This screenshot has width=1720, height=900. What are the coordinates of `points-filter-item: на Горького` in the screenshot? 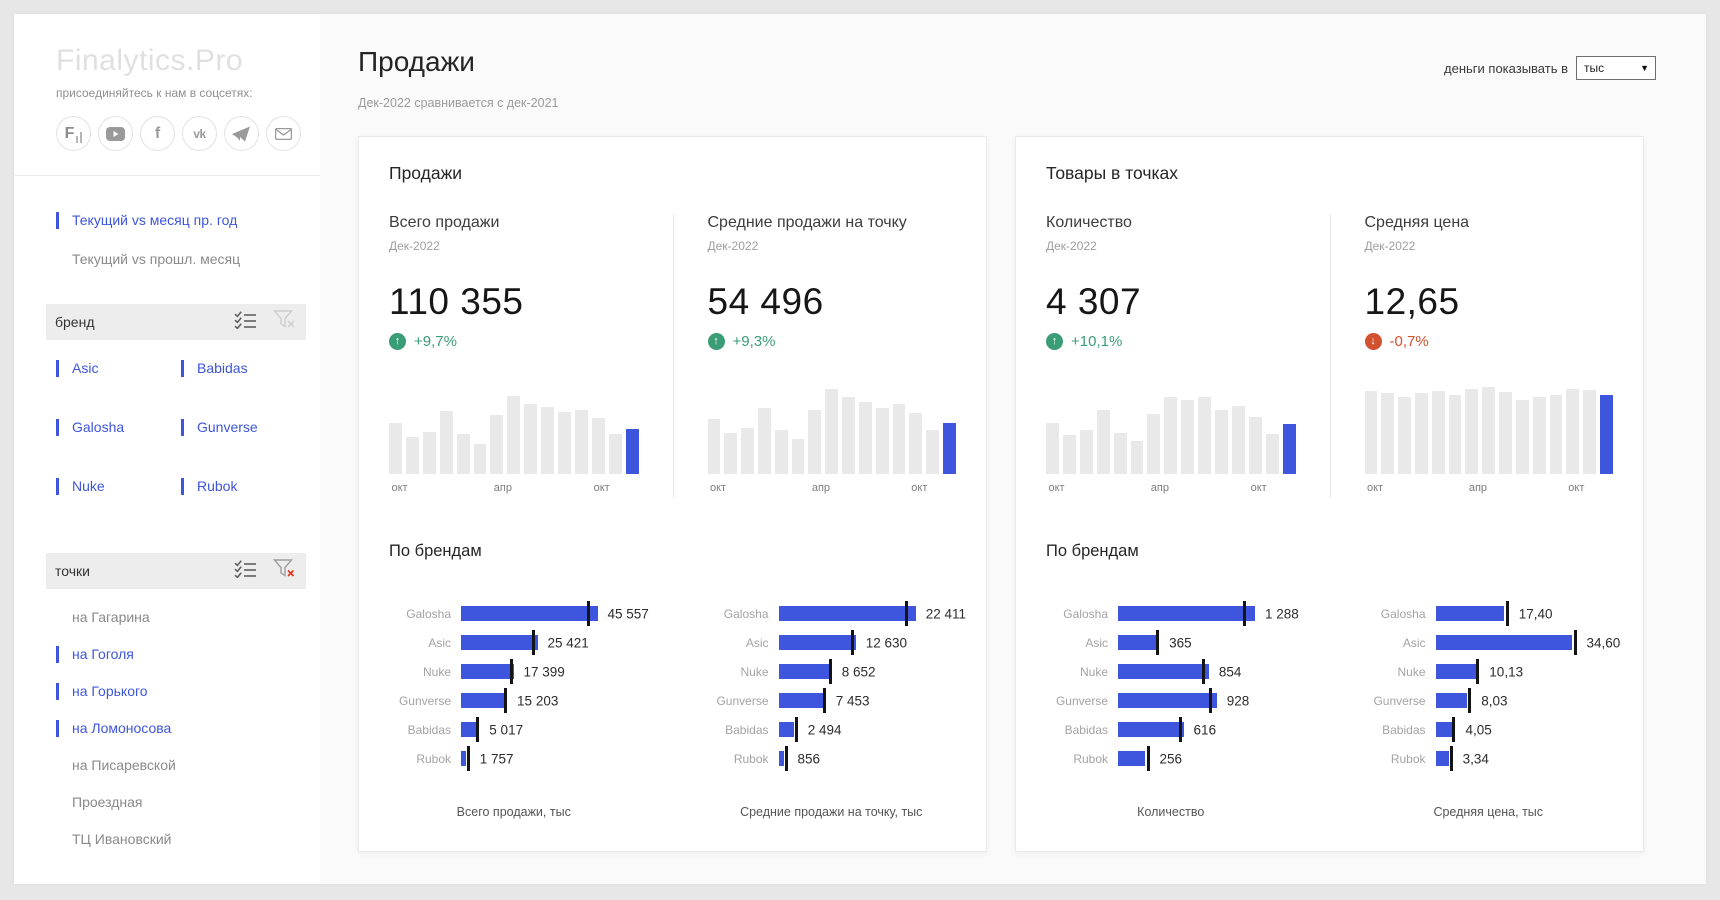 It's located at (181, 691).